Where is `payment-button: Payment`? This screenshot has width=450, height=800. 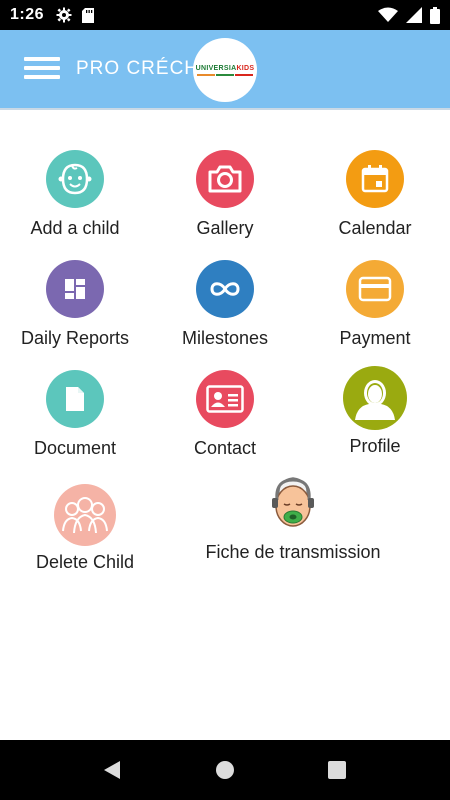
payment-button: Payment is located at coordinates (375, 304).